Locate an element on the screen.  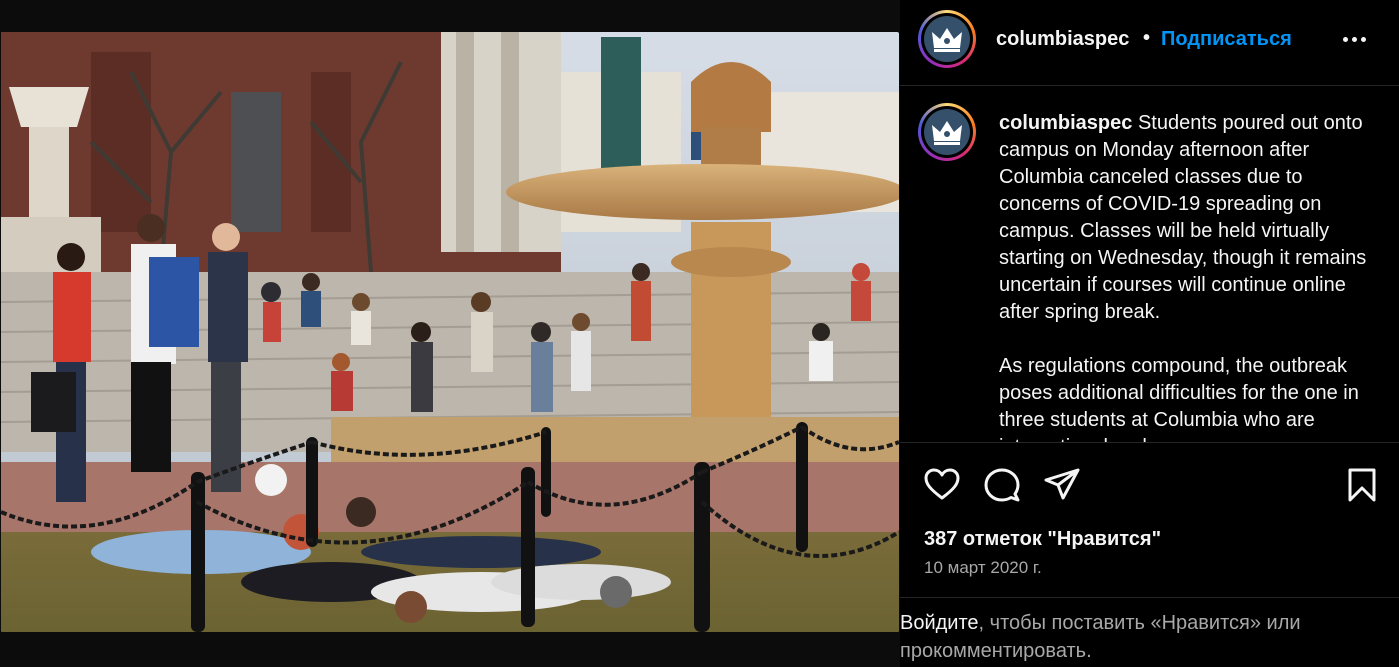
caption-avatar is located at coordinates (947, 132).